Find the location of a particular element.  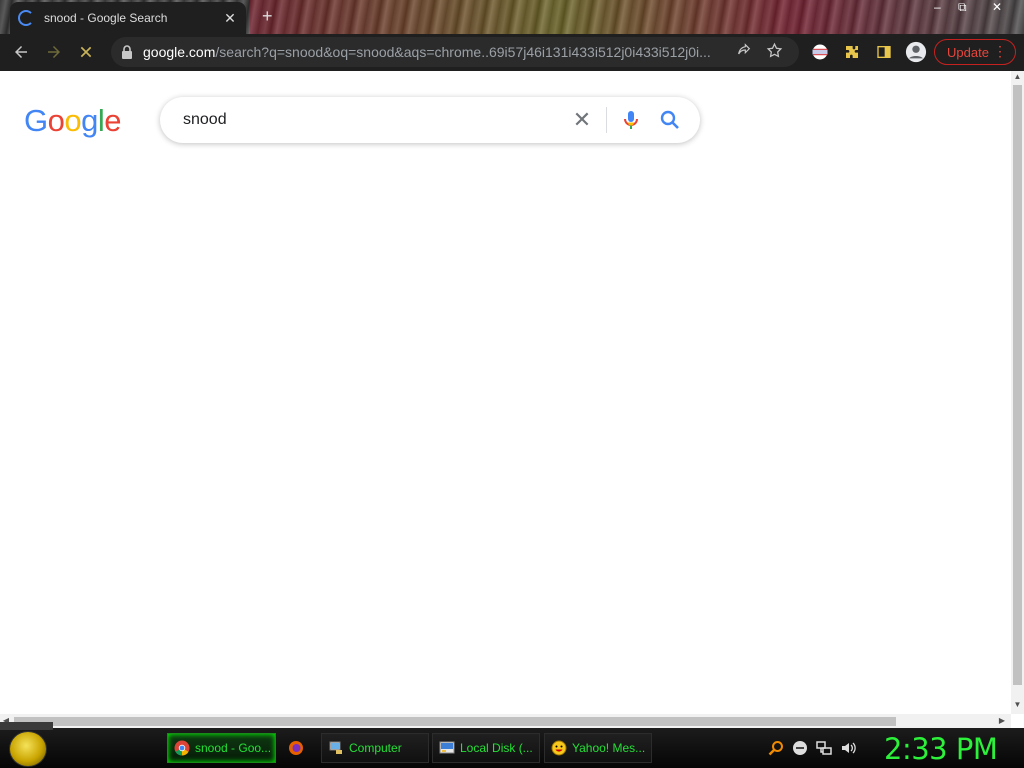

tab-close-icon: ✕ is located at coordinates (230, 18).